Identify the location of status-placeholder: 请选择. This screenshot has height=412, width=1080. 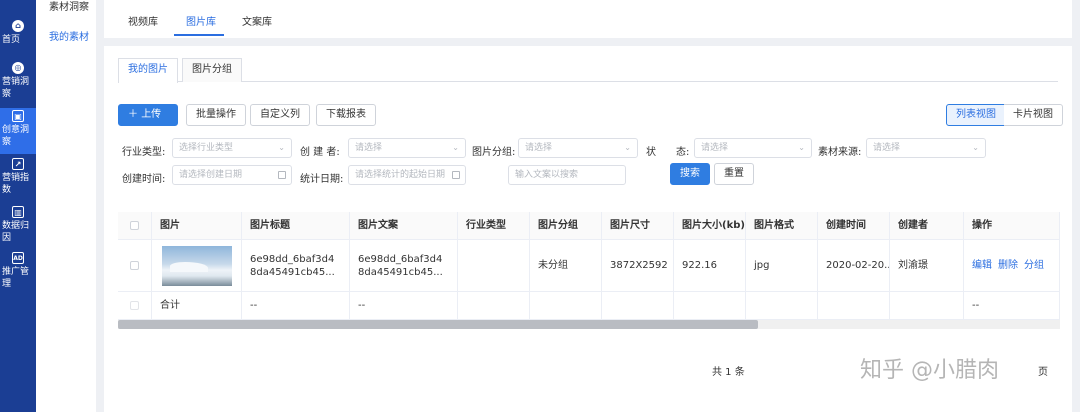
(715, 148).